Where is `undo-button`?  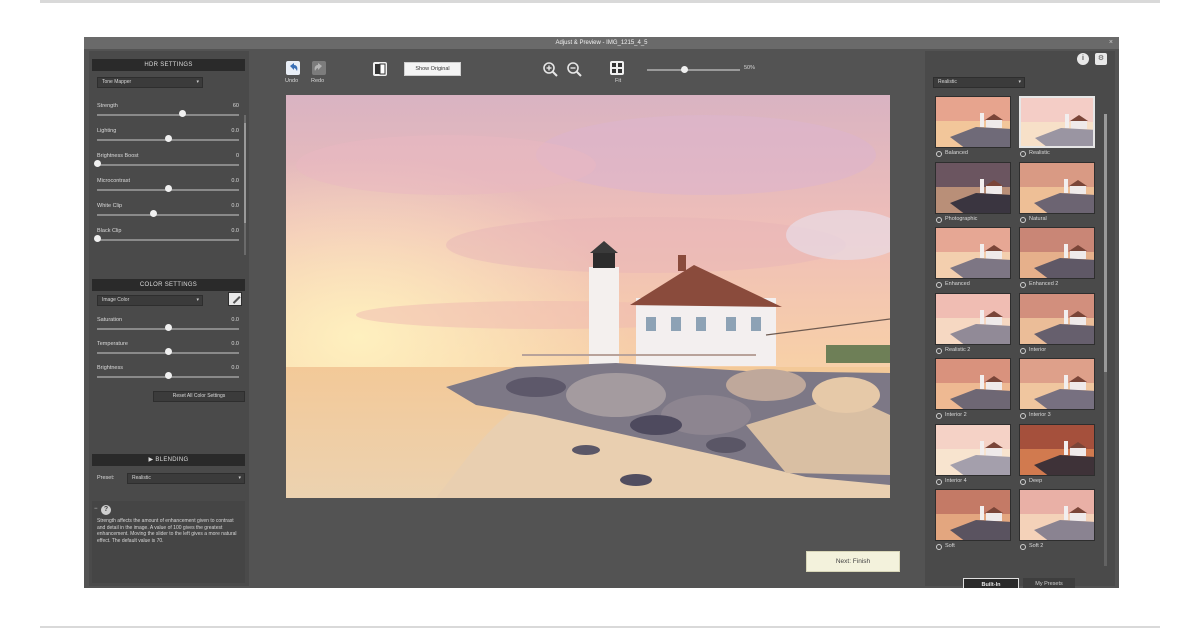 undo-button is located at coordinates (293, 68).